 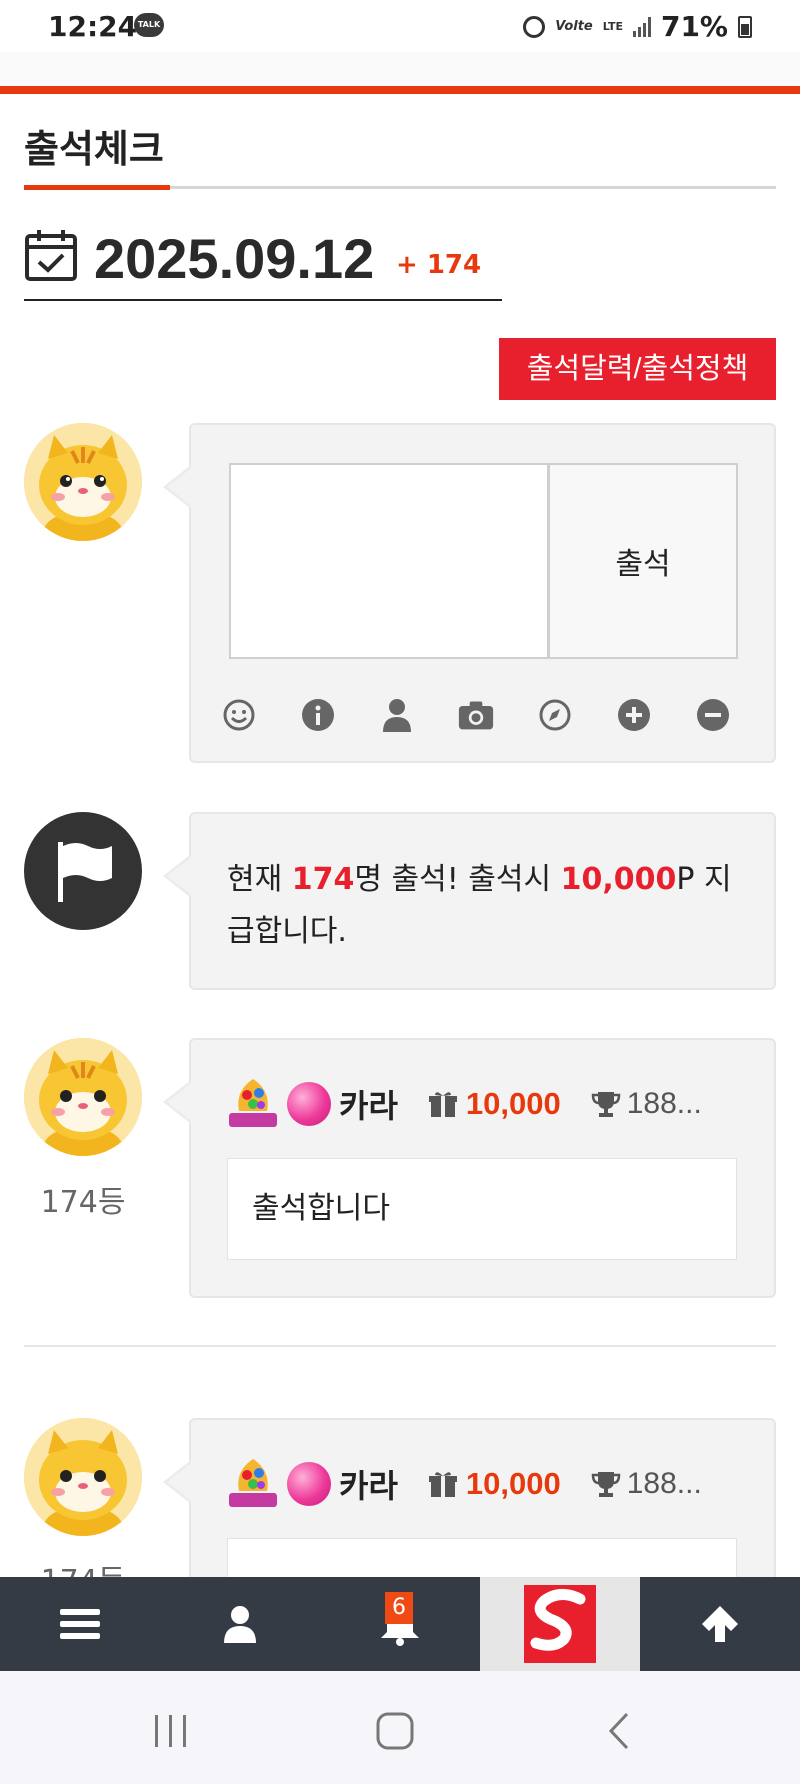 I want to click on back-icon, so click(x=618, y=1731).